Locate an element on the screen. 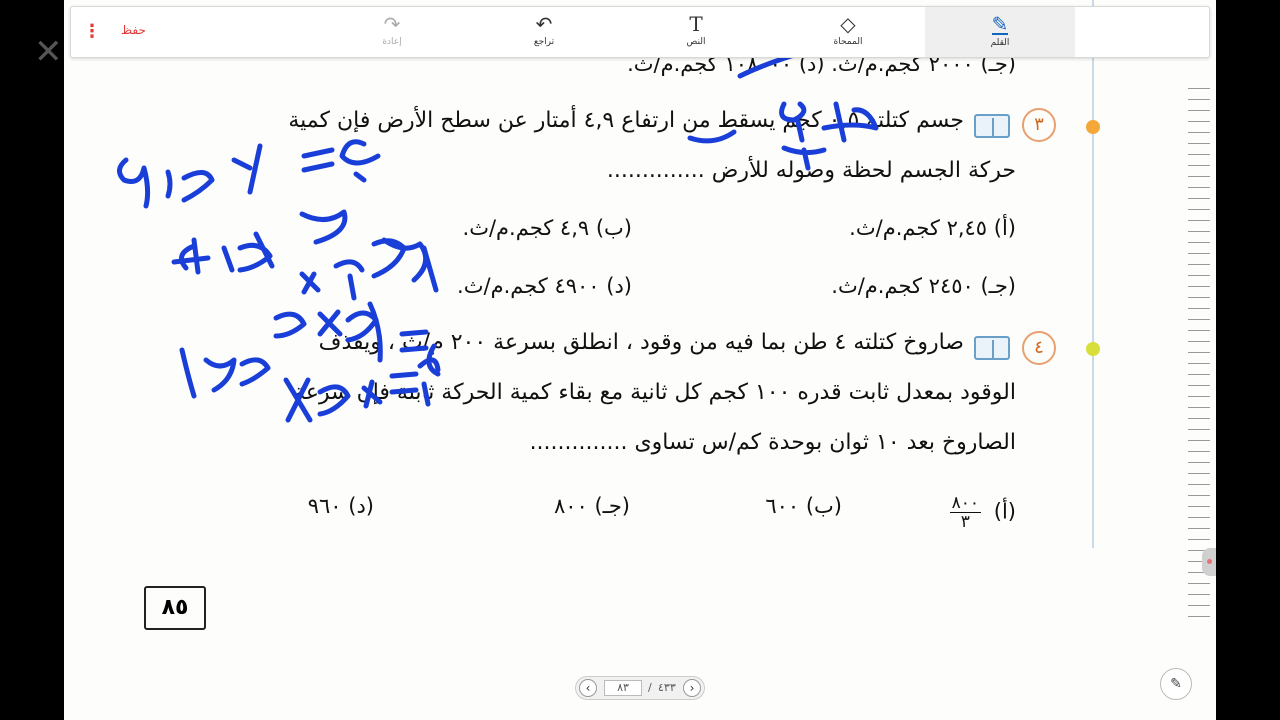 The width and height of the screenshot is (1280, 720). page-navigator: ‹ ٨٣ / ٤٣٣ › is located at coordinates (640, 688).